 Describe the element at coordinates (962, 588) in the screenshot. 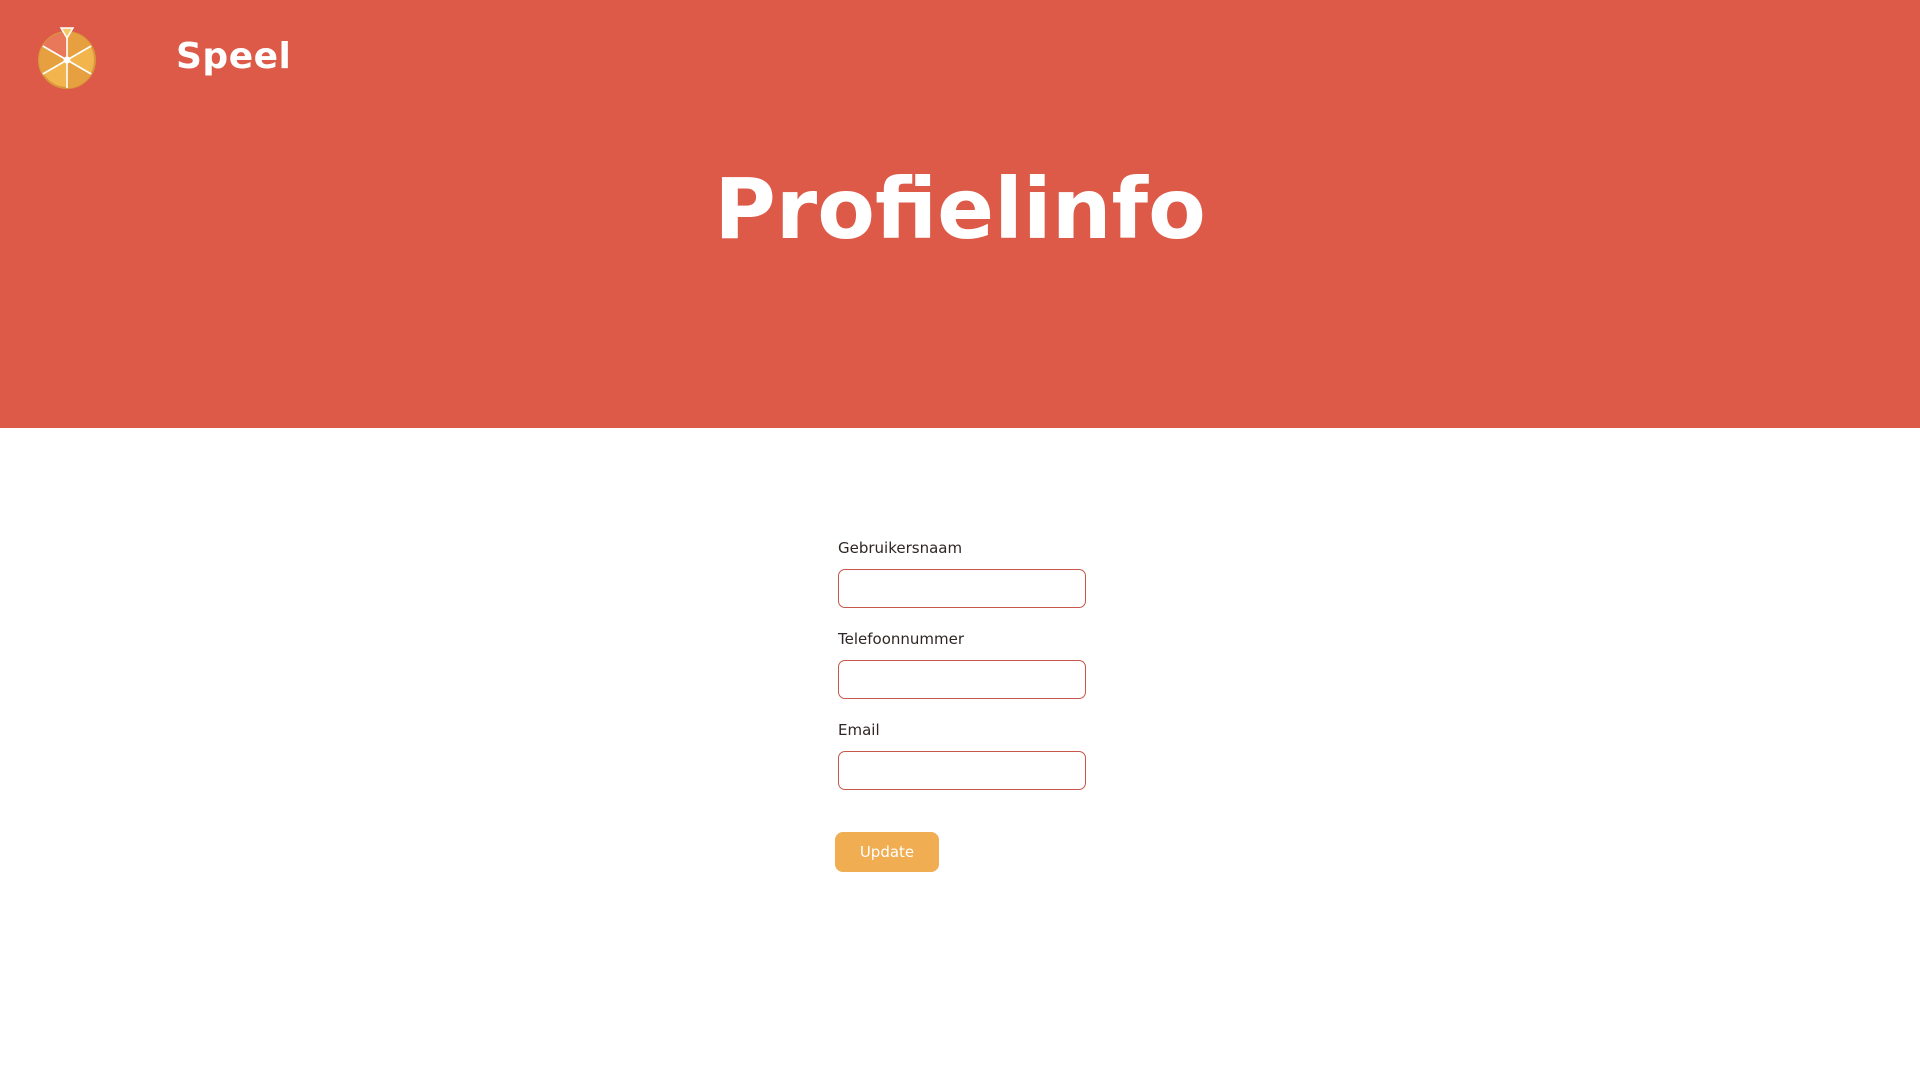

I see `username-input` at that location.